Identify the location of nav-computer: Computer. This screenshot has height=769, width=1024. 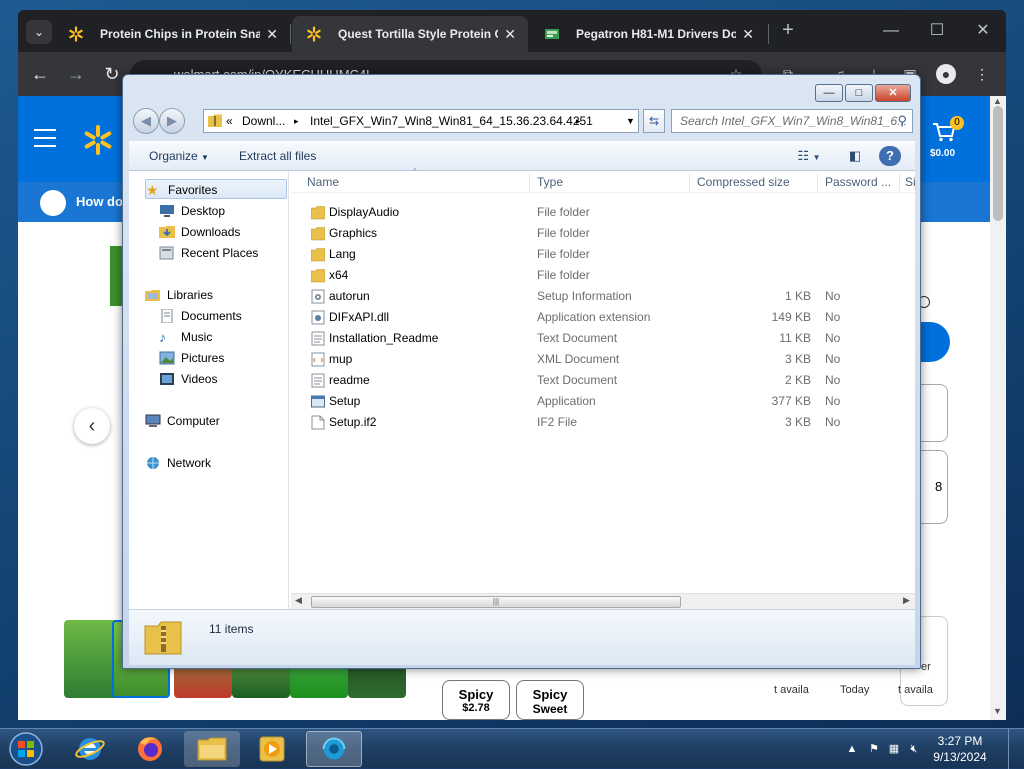
(210, 421).